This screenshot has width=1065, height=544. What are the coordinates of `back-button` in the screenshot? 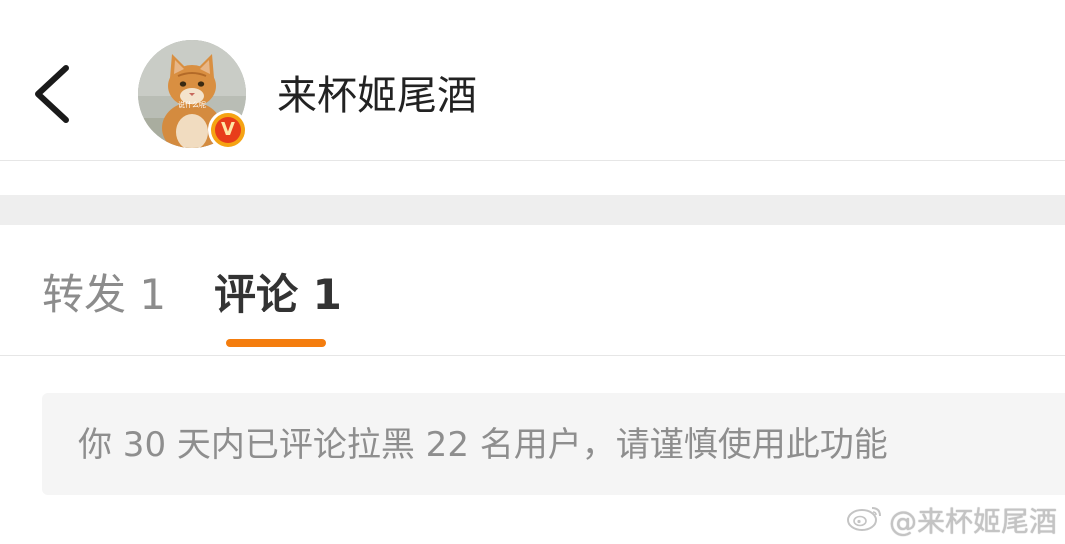 It's located at (52, 94).